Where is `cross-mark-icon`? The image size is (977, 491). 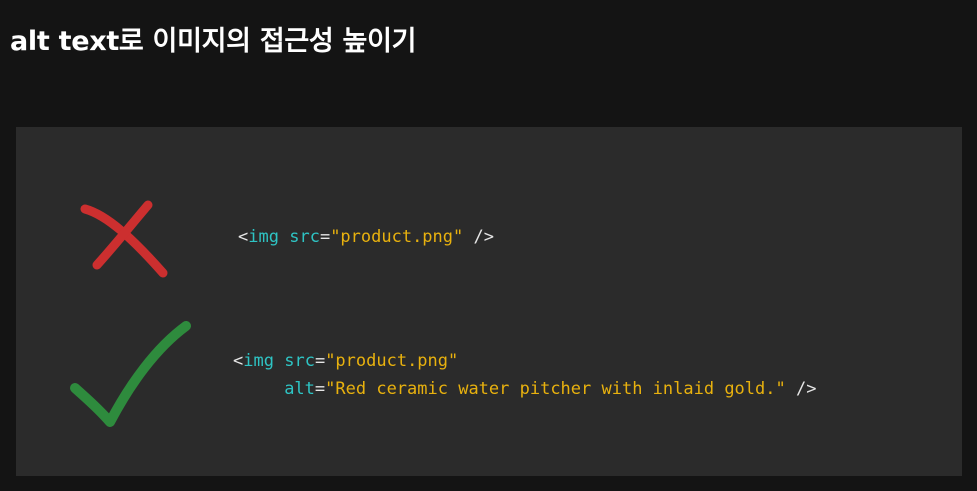 cross-mark-icon is located at coordinates (124, 239).